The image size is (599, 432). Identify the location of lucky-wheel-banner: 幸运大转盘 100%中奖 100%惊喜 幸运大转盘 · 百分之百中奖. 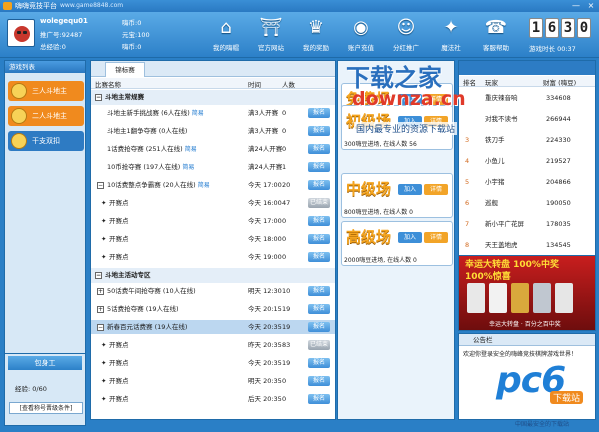
(527, 293).